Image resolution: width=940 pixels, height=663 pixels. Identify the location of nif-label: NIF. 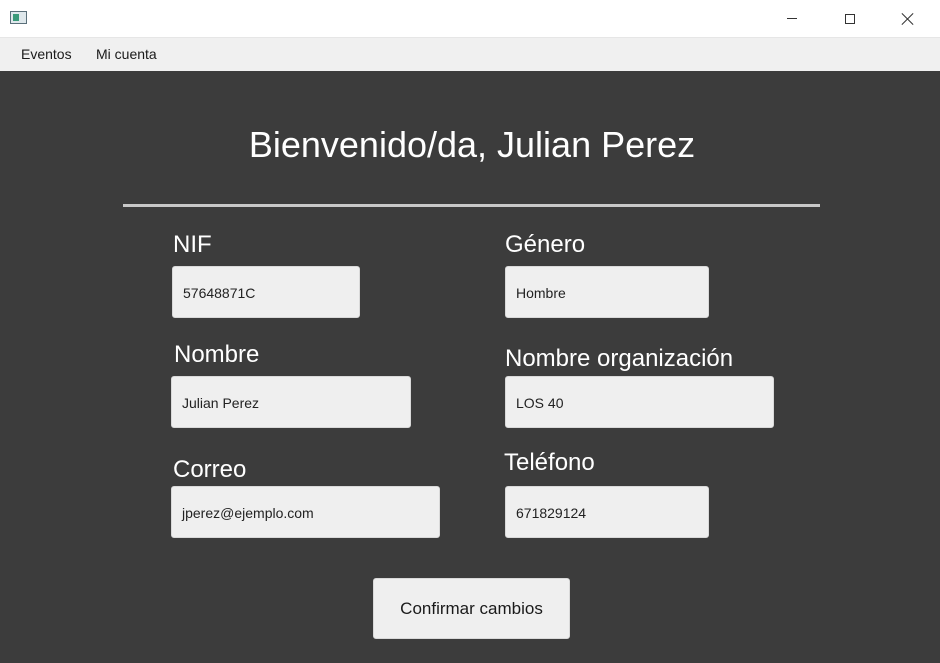
(192, 244).